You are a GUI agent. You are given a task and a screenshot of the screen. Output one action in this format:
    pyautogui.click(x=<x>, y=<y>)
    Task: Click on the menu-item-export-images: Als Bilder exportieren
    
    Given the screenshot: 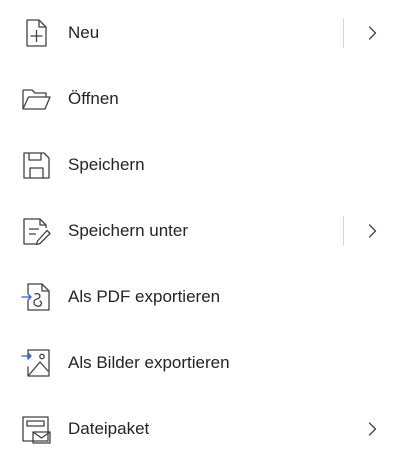 What is the action you would take?
    pyautogui.click(x=209, y=363)
    